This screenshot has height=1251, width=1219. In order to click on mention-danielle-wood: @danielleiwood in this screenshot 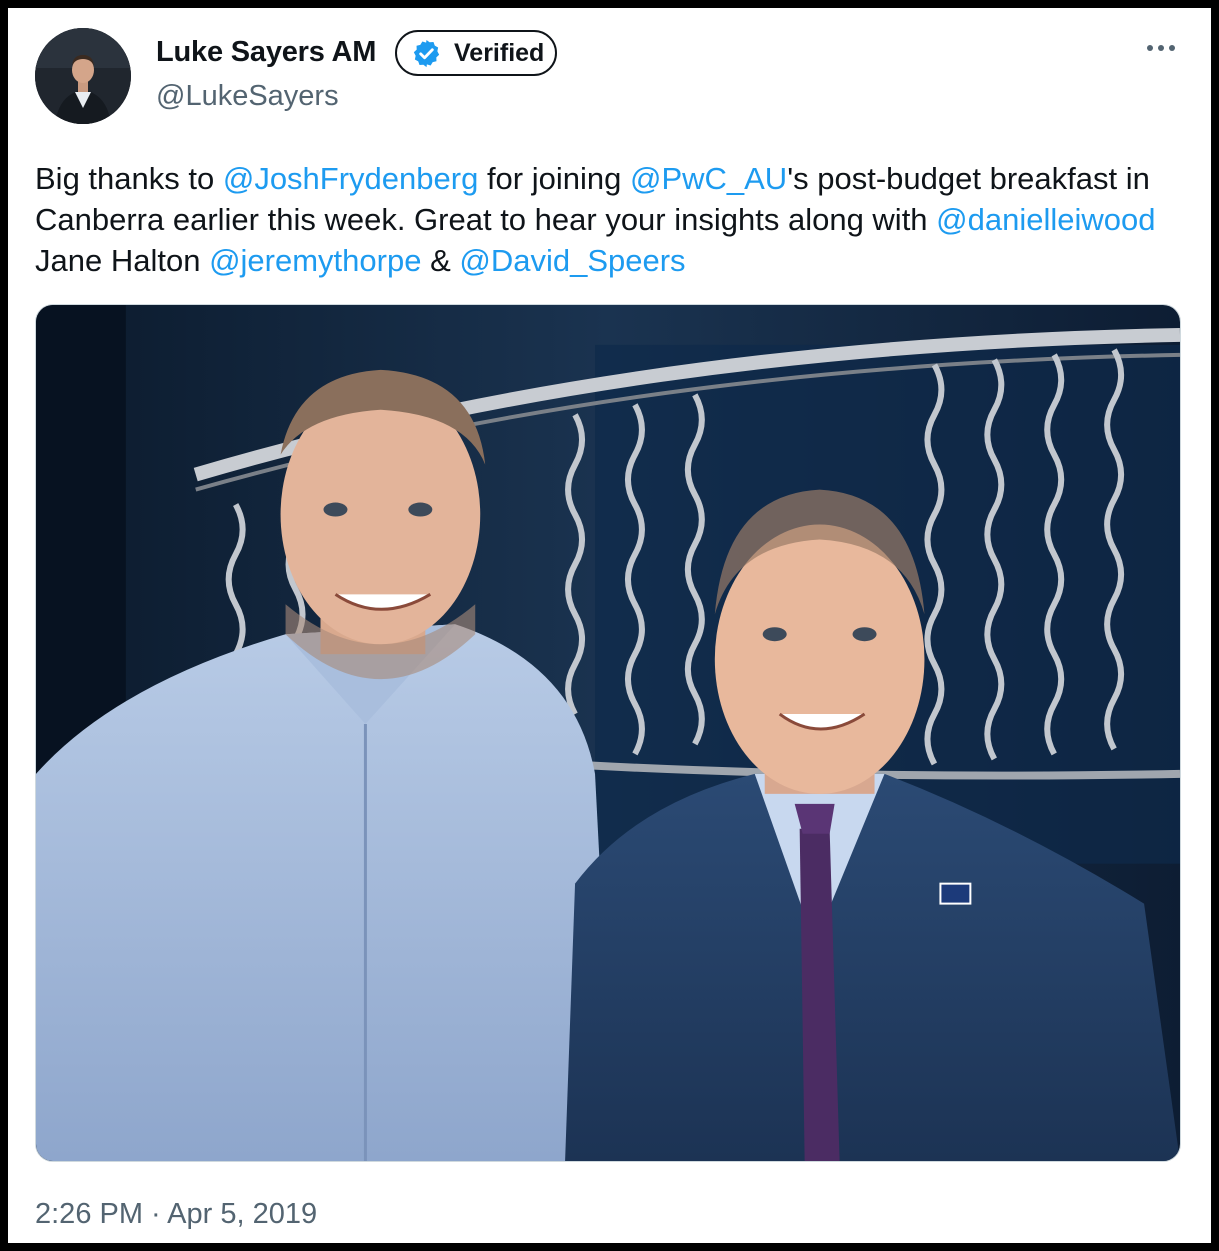, I will do `click(1045, 219)`.